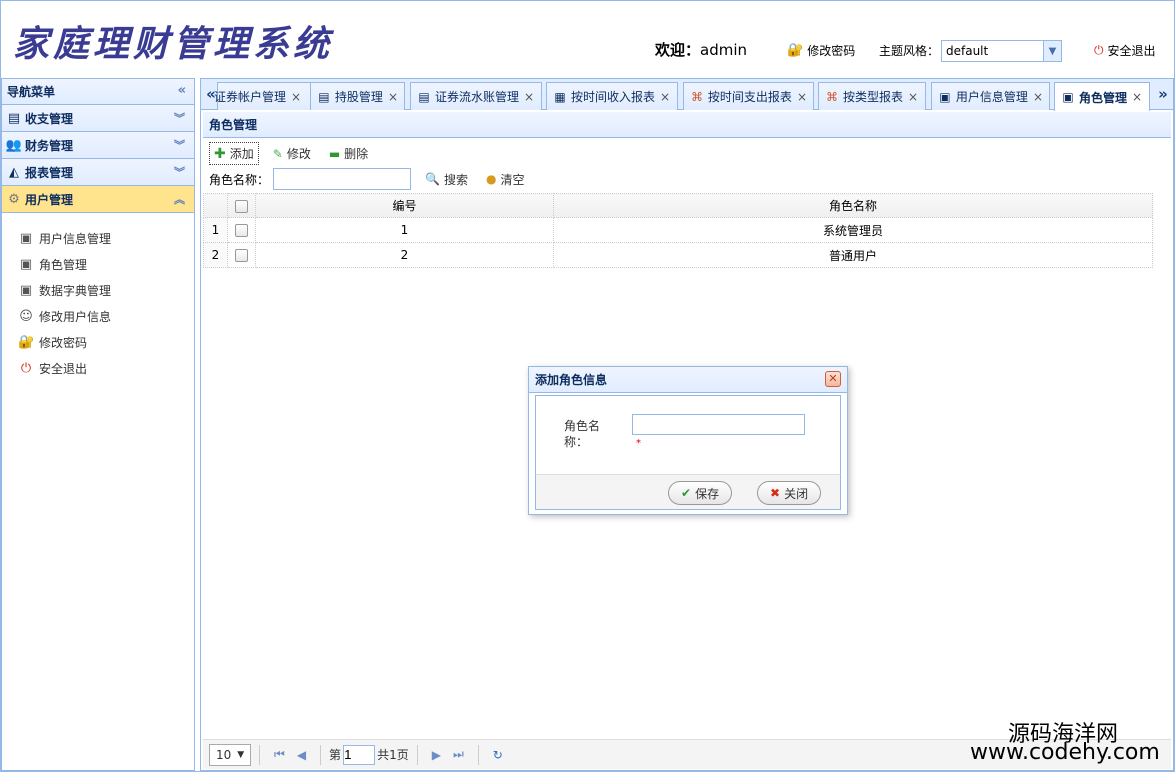  Describe the element at coordinates (748, 96) in the screenshot. I see `tab-expense-by-time: ⌘ 按时间支出报表 ×` at that location.